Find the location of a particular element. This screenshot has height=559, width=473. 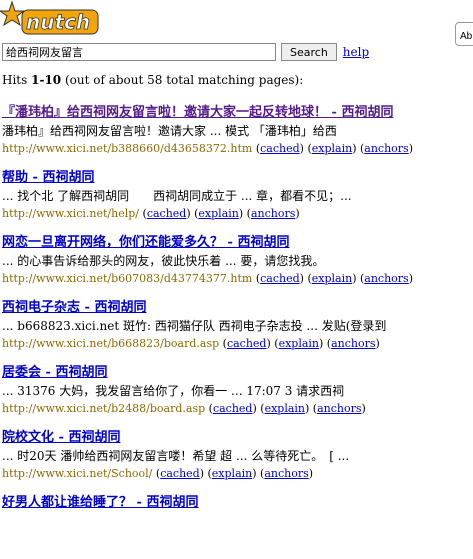

result-url: http://www.xici.net/b668823/board.asp is located at coordinates (111, 343).